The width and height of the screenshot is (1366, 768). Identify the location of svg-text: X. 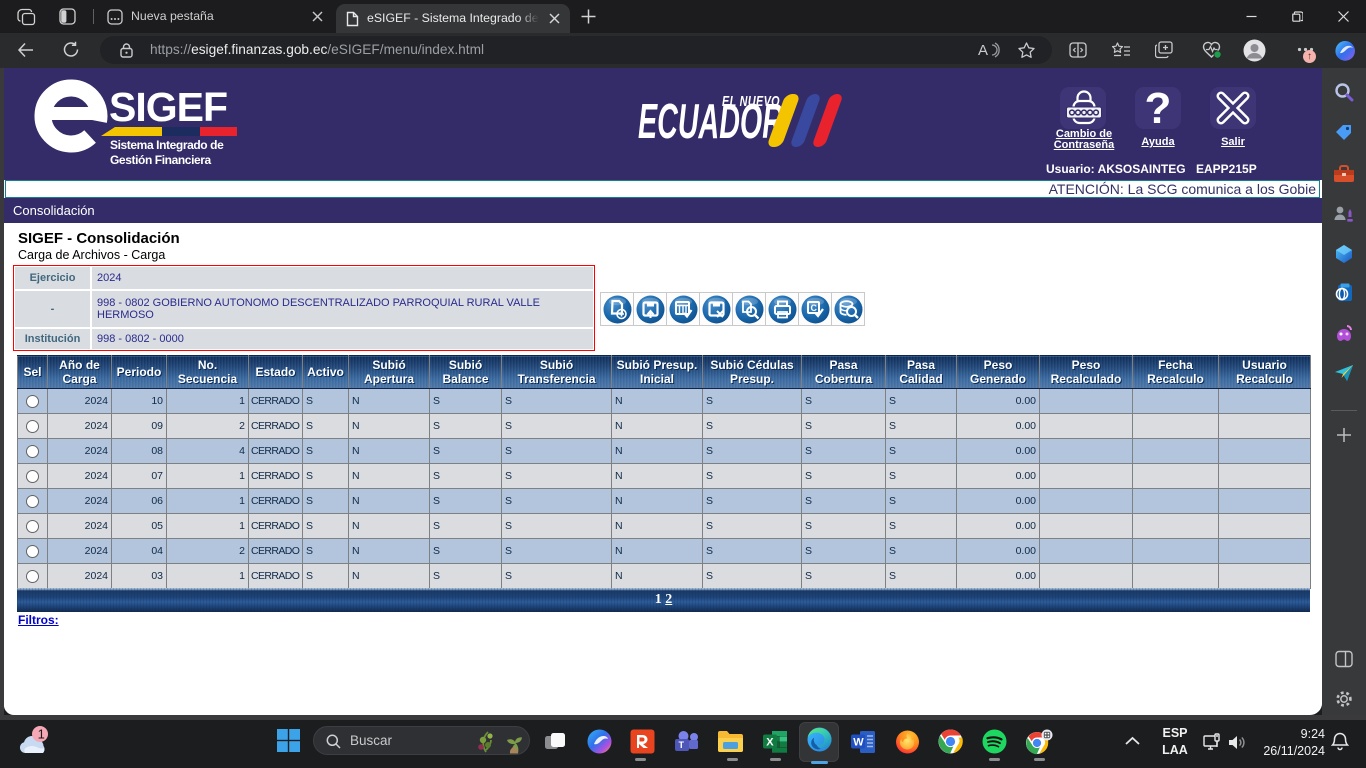
(770, 743).